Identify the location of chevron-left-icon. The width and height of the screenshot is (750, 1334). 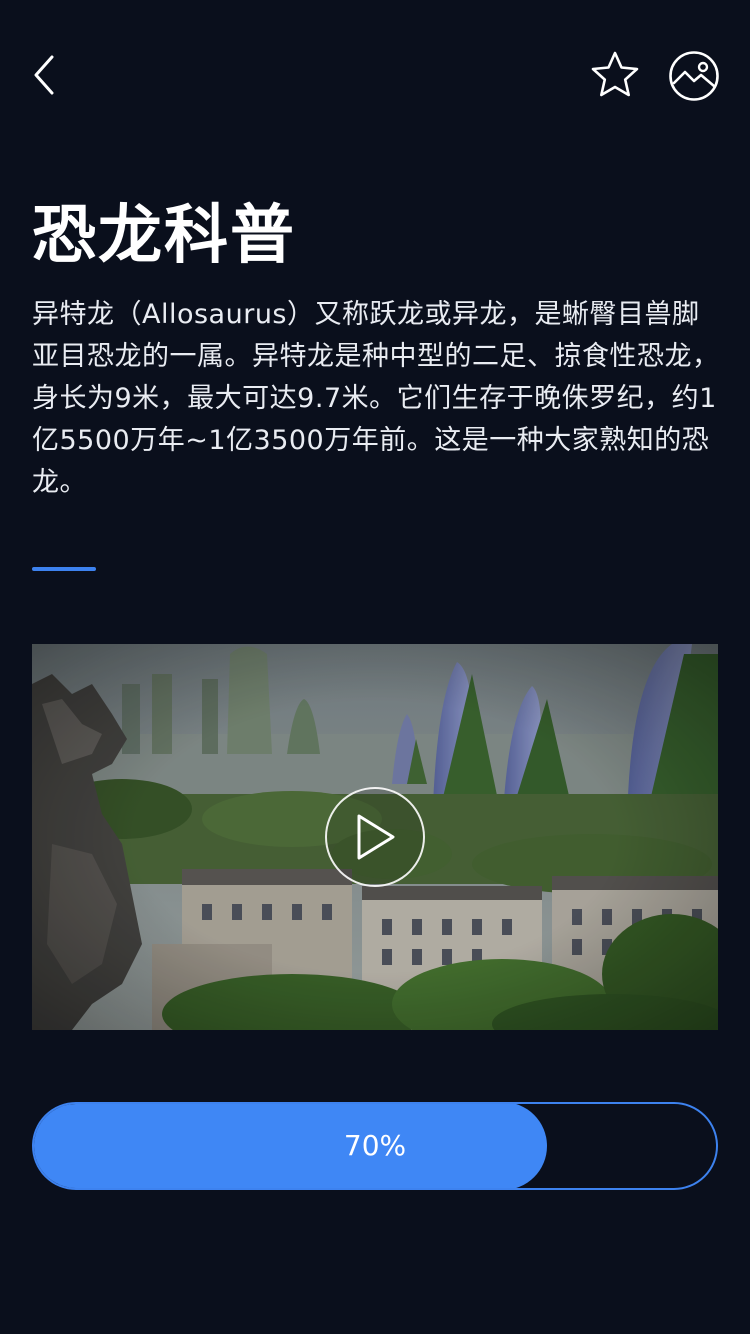
(44, 75).